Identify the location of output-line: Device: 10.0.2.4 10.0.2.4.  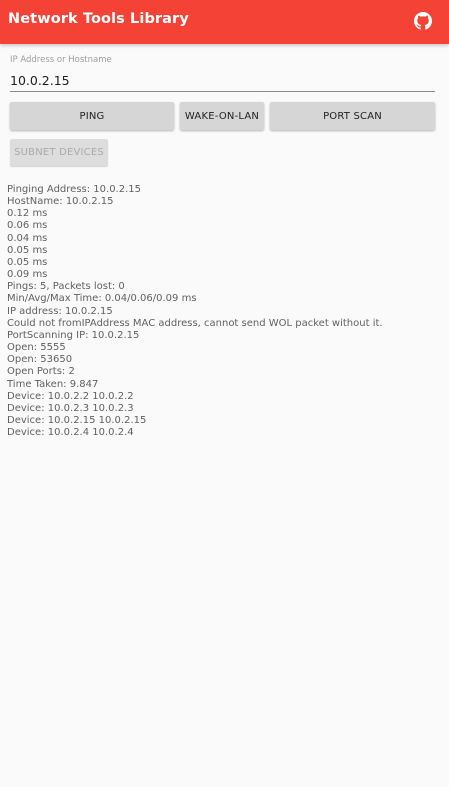
(70, 433).